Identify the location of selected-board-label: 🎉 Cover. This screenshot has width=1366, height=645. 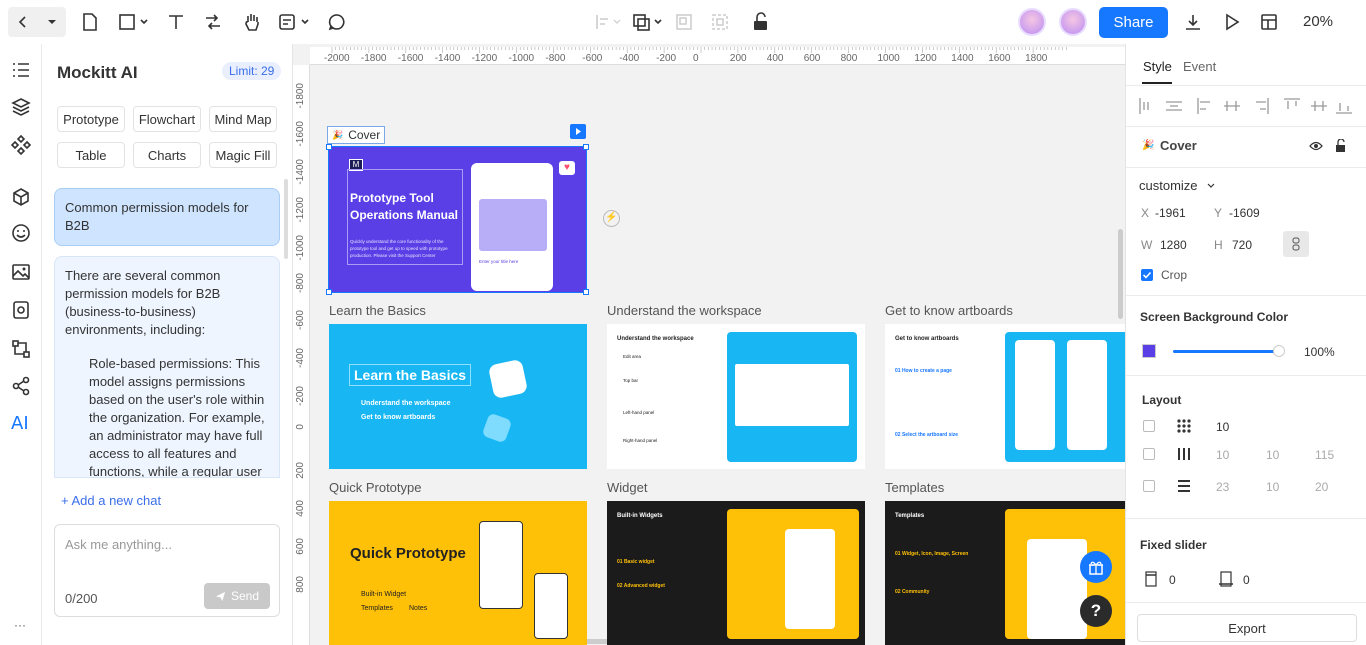
(356, 135).